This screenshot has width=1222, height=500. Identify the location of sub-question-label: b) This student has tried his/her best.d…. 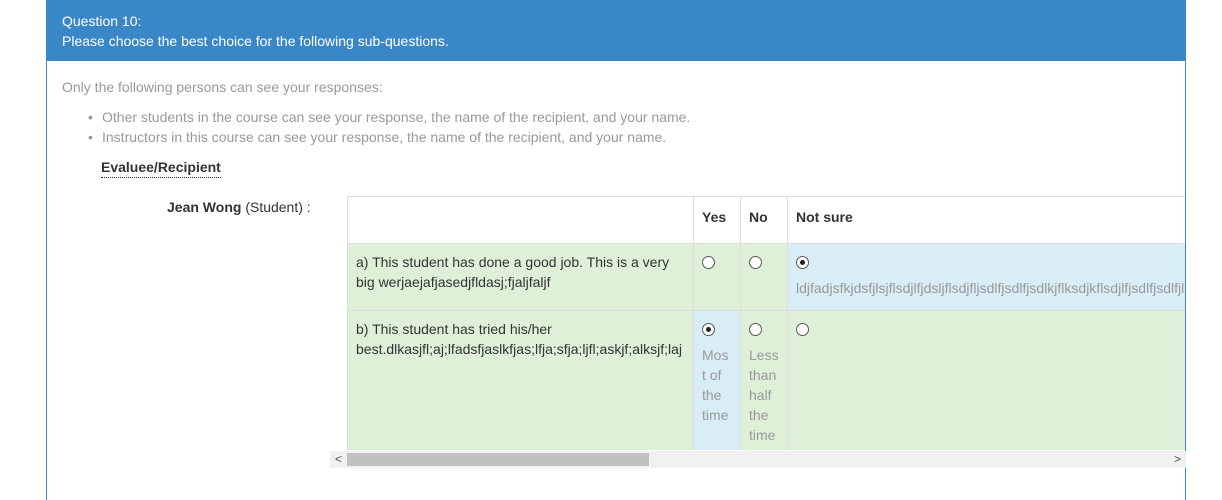
(520, 380).